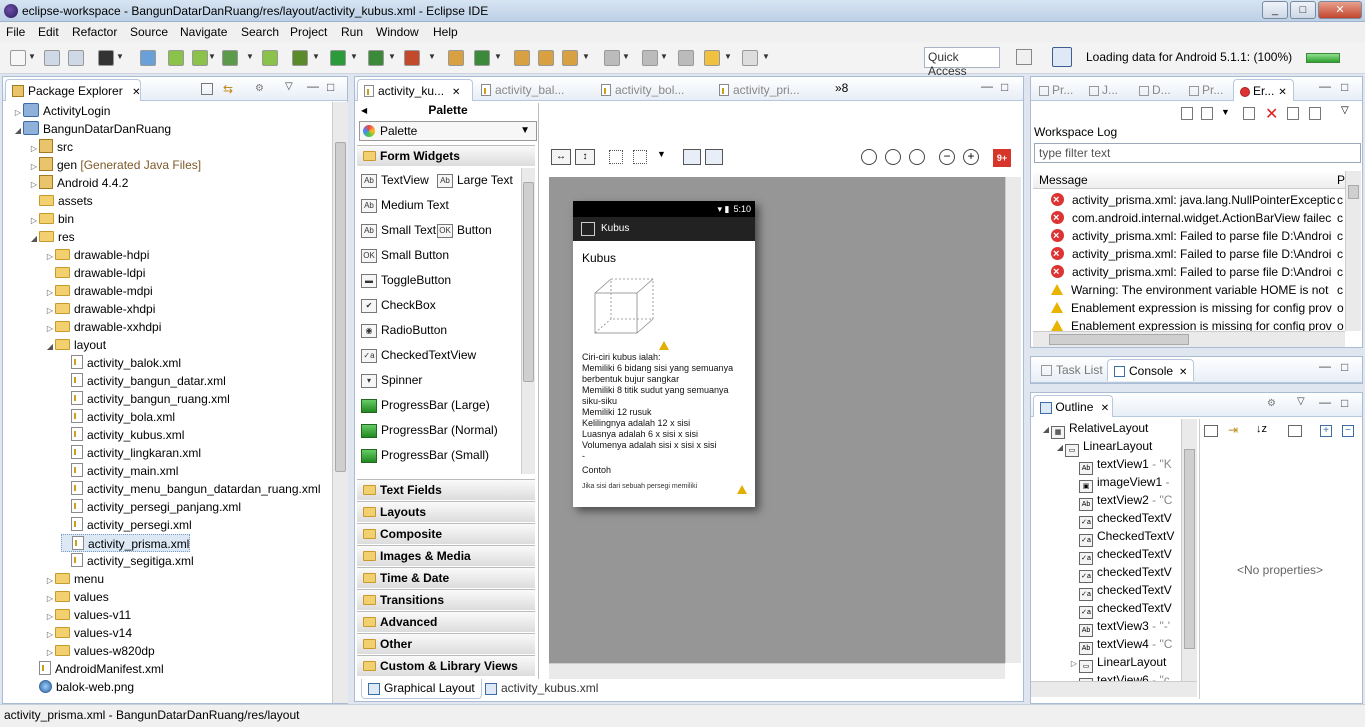 This screenshot has height=727, width=1365. What do you see at coordinates (81, 687) in the screenshot?
I see `tree-item: balok-web.png` at bounding box center [81, 687].